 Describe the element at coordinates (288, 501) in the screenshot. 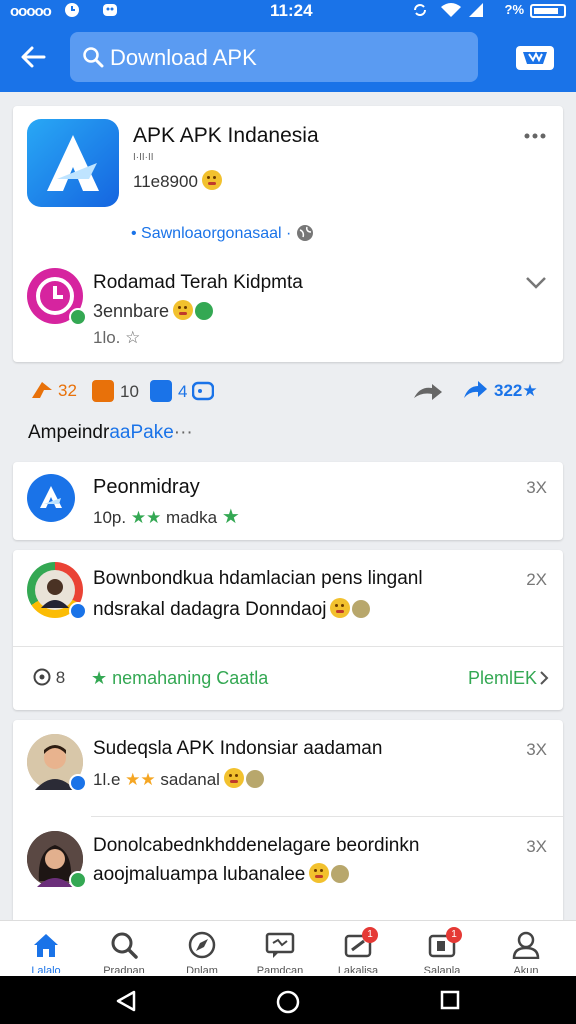

I see `list-item: Peonmidray 10p. ★★ madka ★ 3X` at that location.